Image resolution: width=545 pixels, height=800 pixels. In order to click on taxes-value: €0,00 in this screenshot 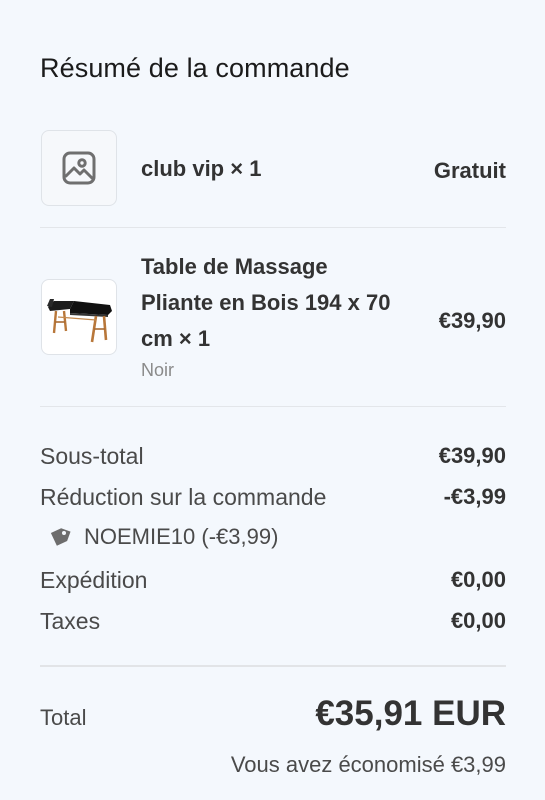, I will do `click(478, 620)`.